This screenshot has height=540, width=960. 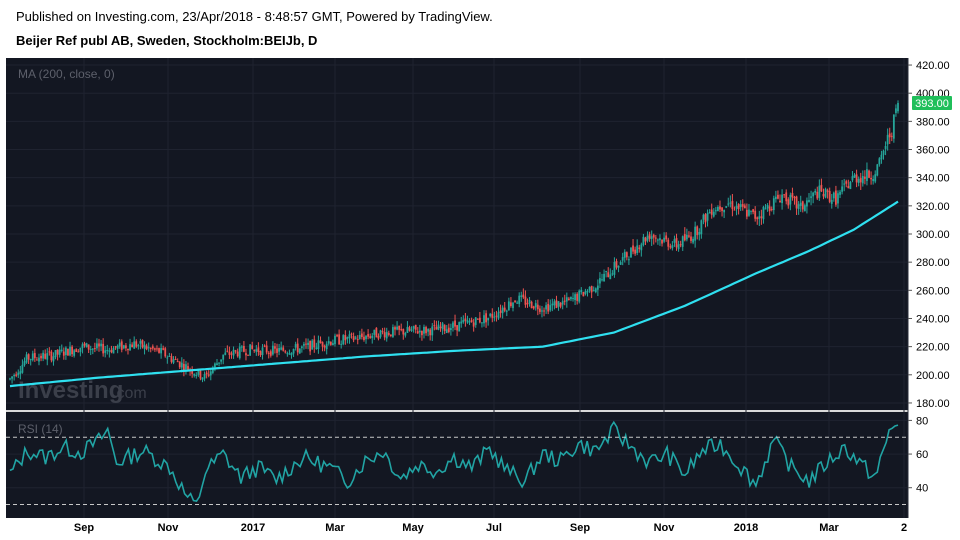 I want to click on time-tick-label: 2018, so click(x=746, y=528).